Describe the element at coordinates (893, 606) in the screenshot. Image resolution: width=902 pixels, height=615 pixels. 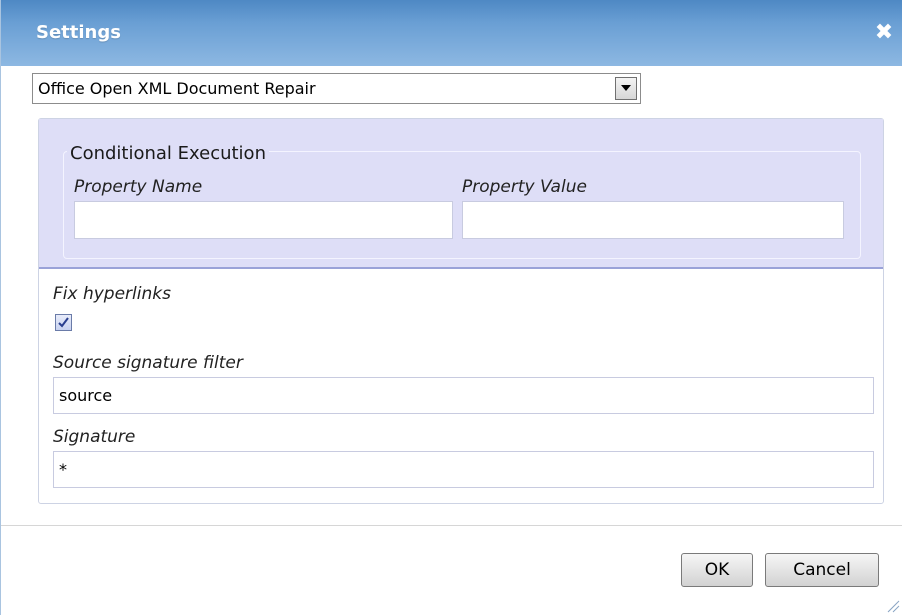
I see `resize-grip-icon` at that location.